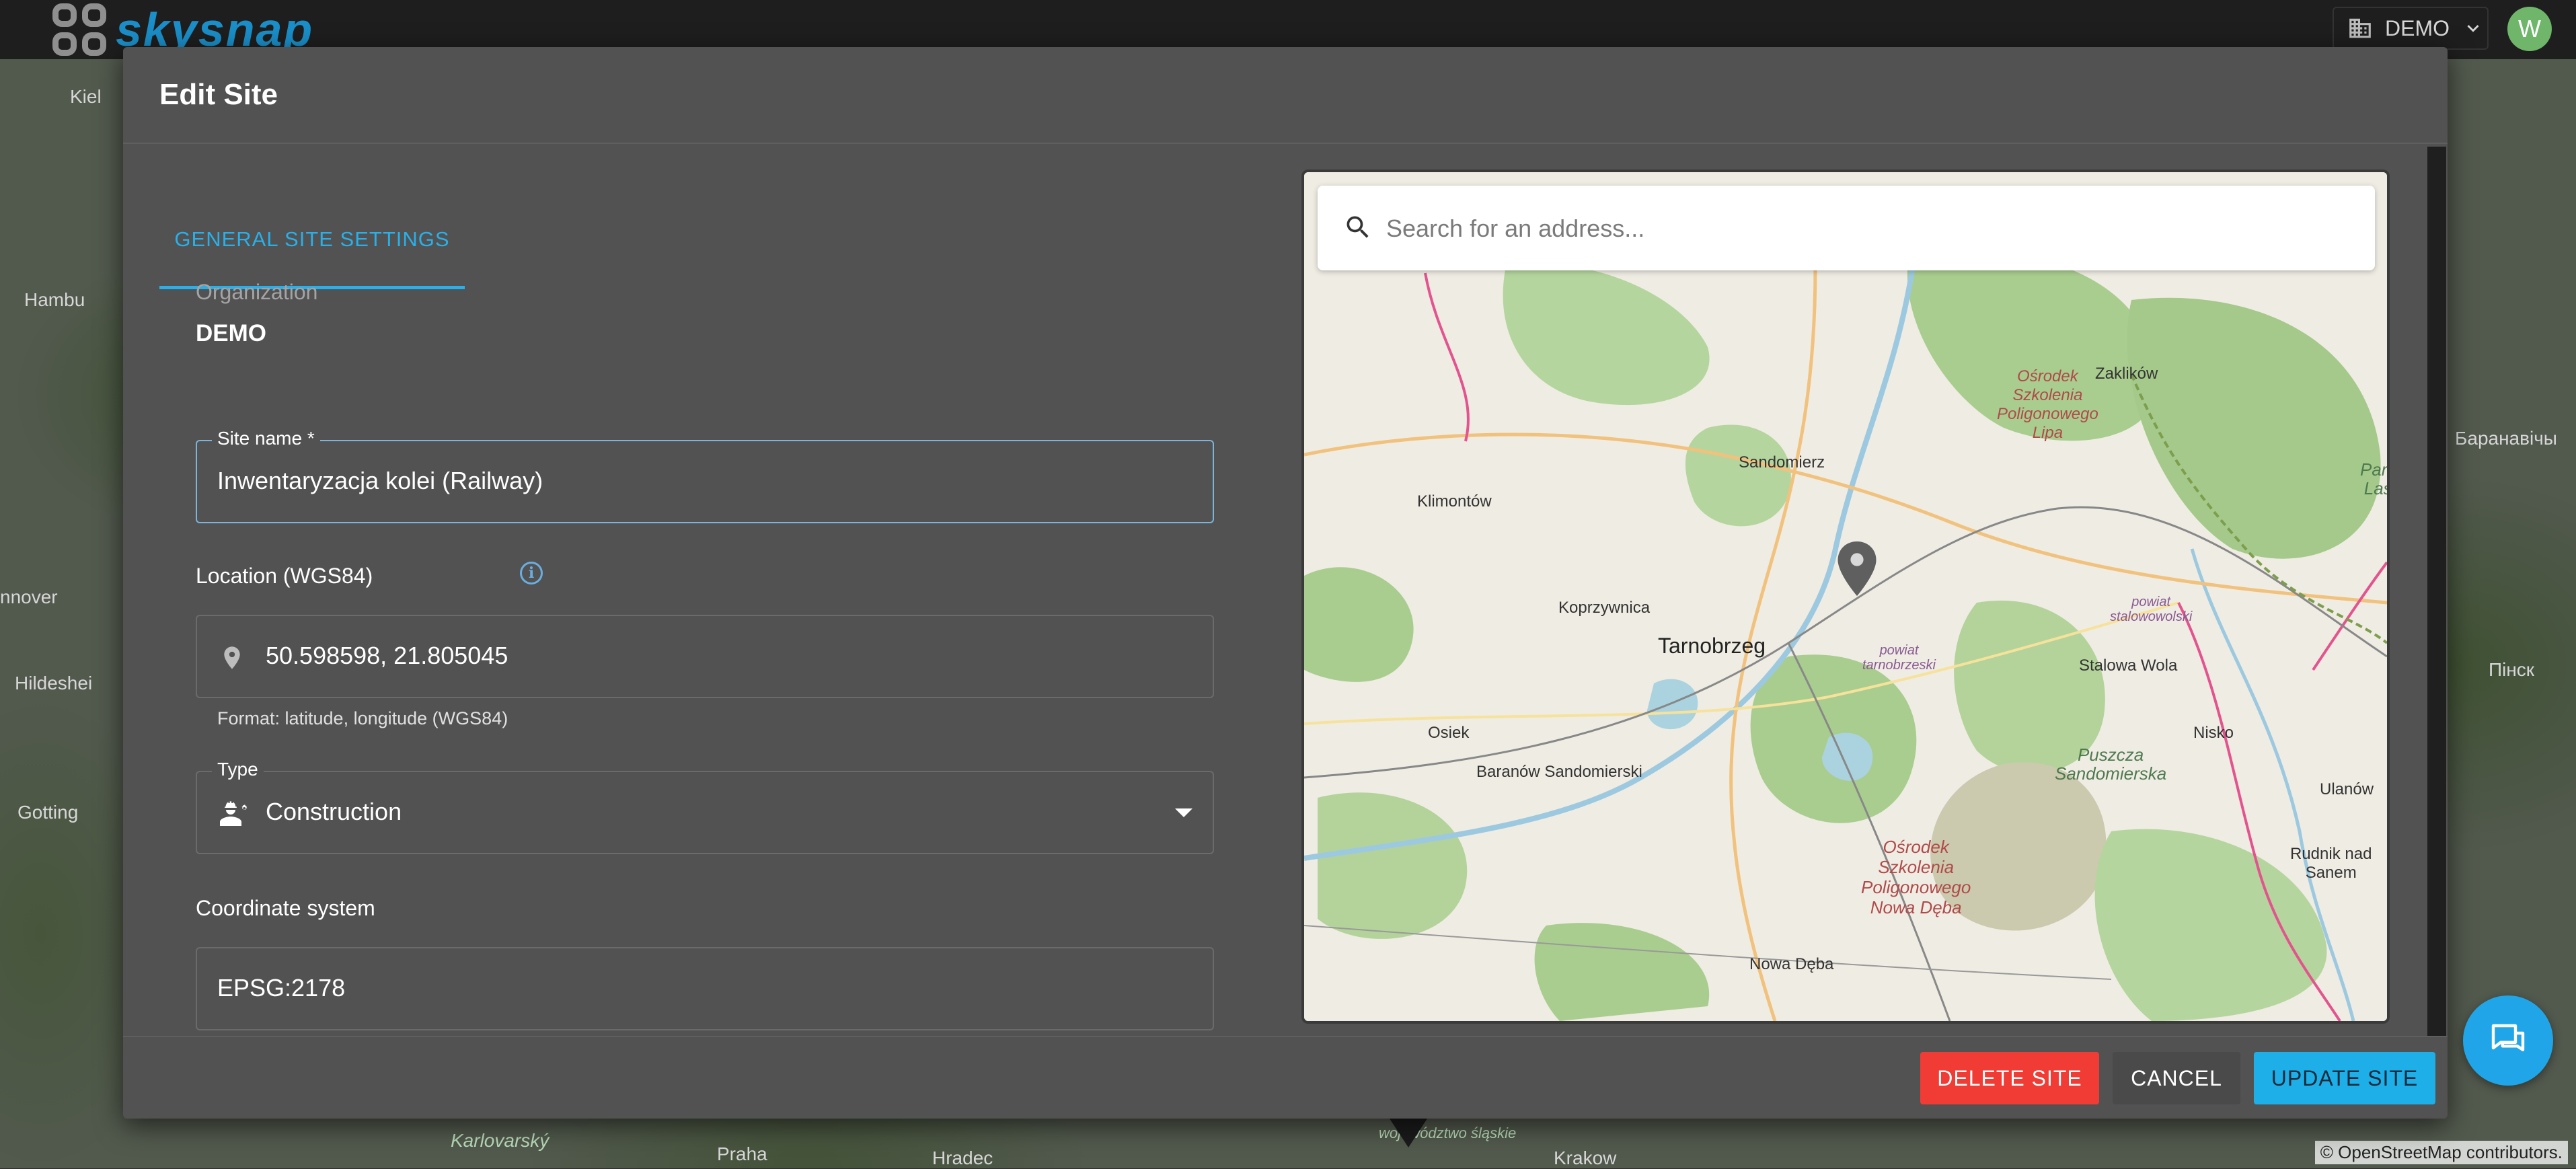  What do you see at coordinates (2176, 1078) in the screenshot?
I see `cancel-button: CANCEL` at bounding box center [2176, 1078].